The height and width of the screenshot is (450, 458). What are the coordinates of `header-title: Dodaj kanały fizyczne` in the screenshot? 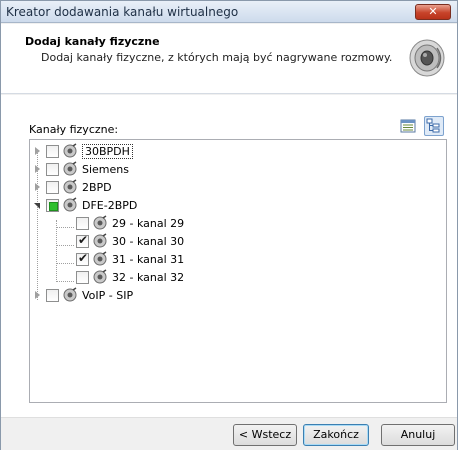 It's located at (92, 41).